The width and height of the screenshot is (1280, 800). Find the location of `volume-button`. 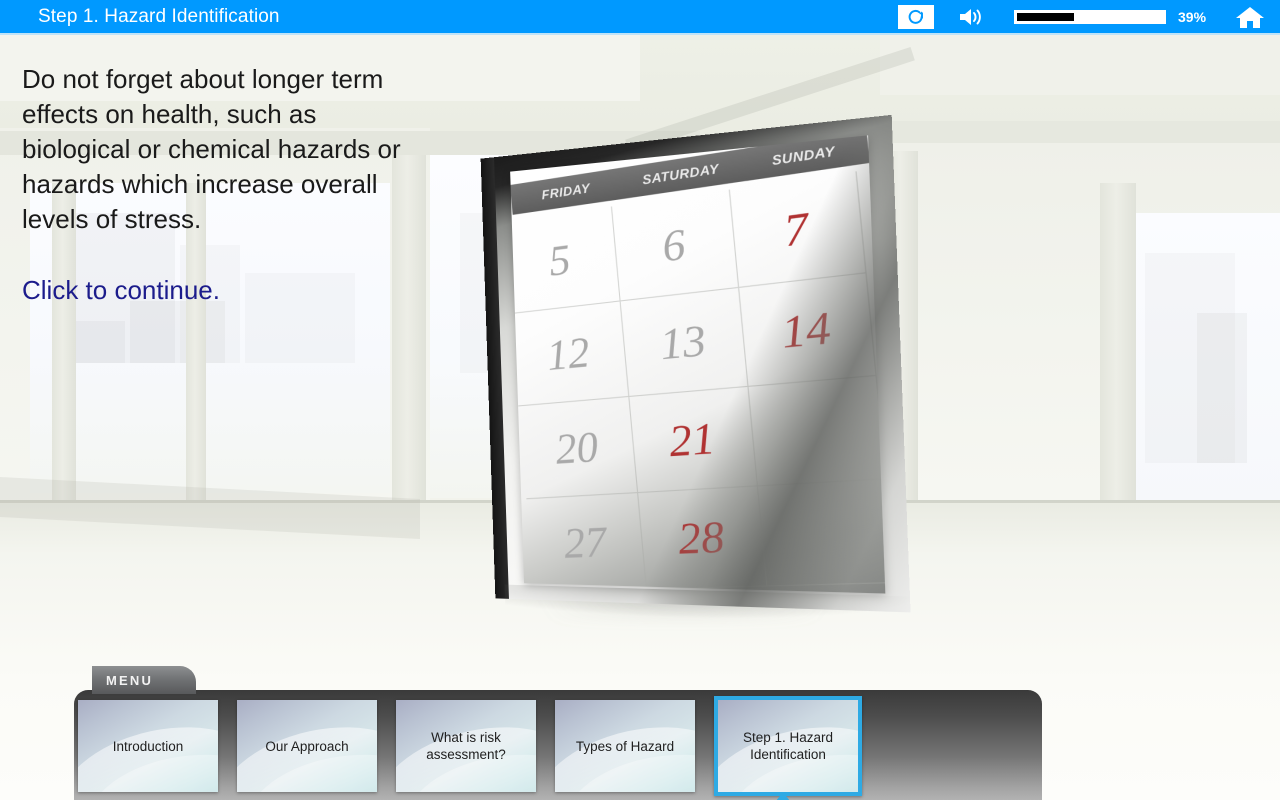

volume-button is located at coordinates (973, 17).